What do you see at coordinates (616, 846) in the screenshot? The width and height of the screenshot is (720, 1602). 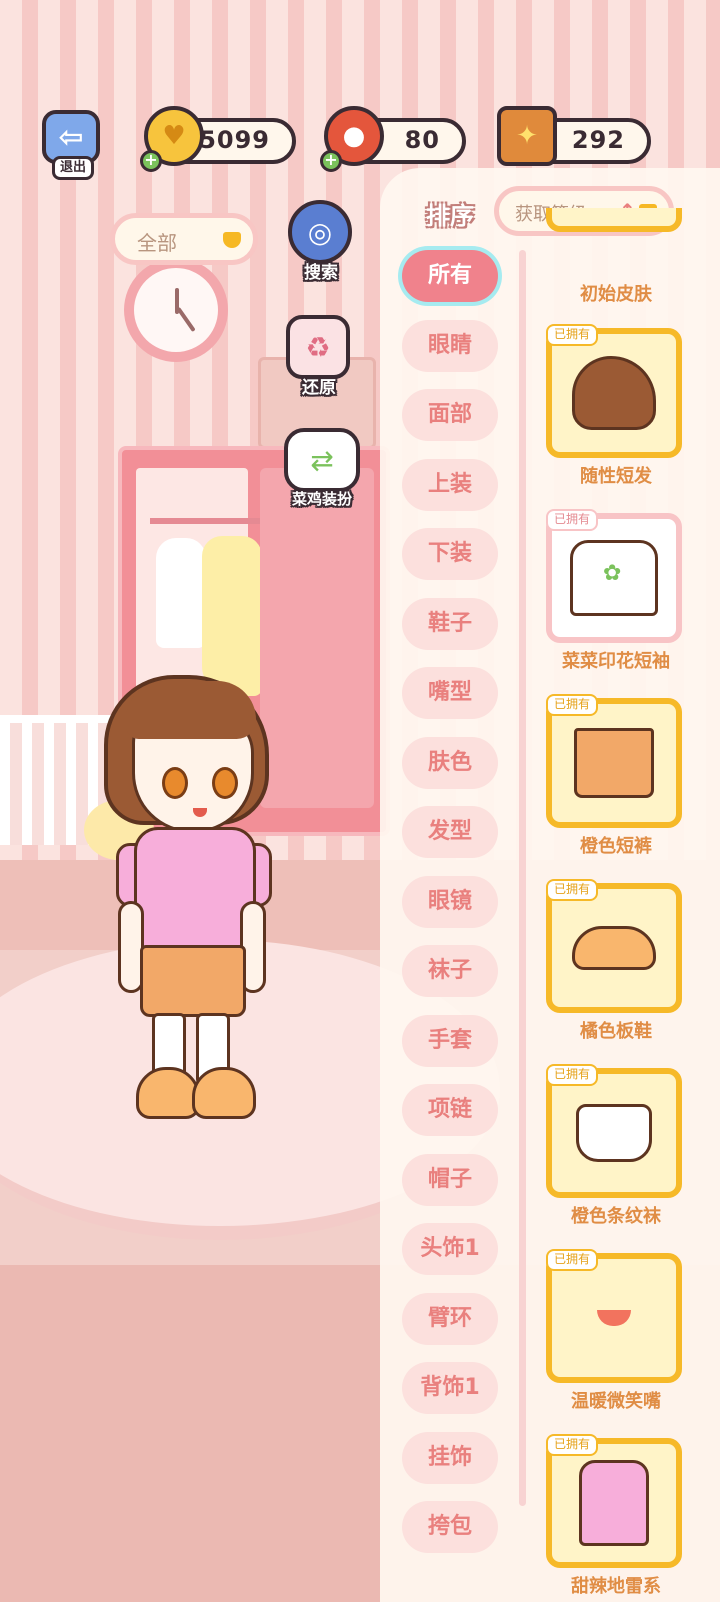 I see `item-name: 橙色短裤` at bounding box center [616, 846].